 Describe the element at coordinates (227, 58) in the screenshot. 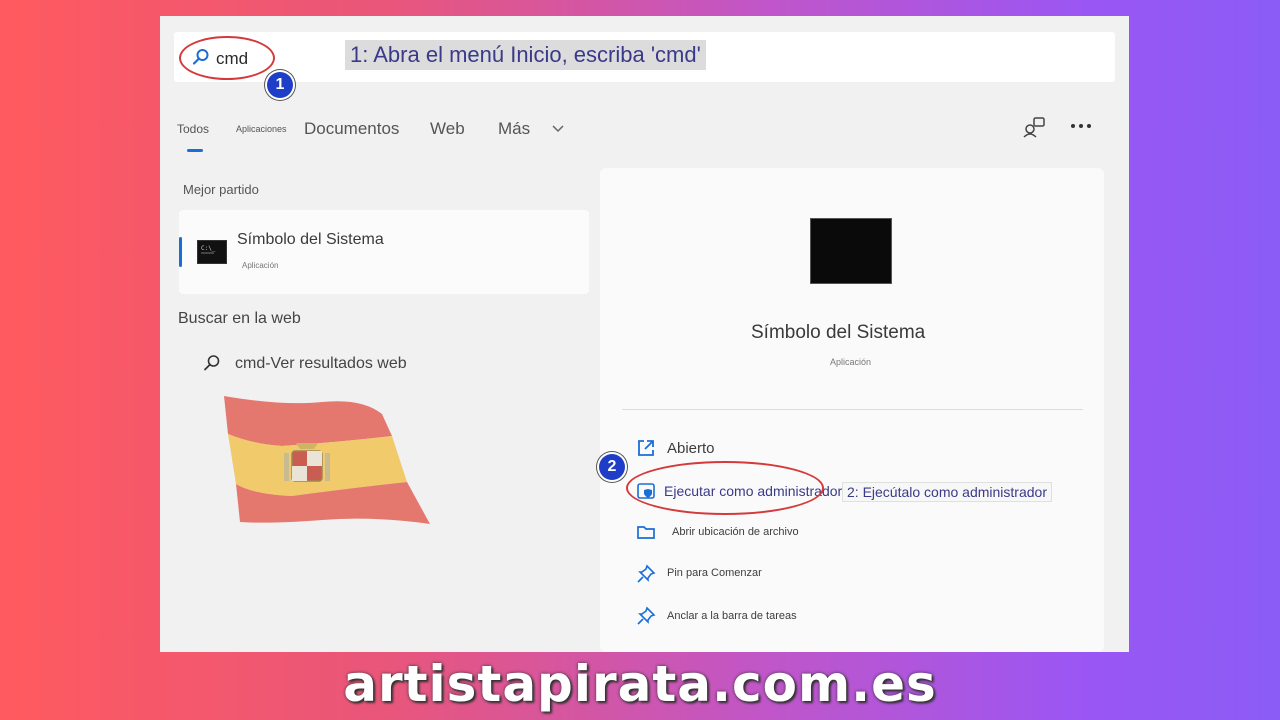

I see `highlight-ring-search` at that location.